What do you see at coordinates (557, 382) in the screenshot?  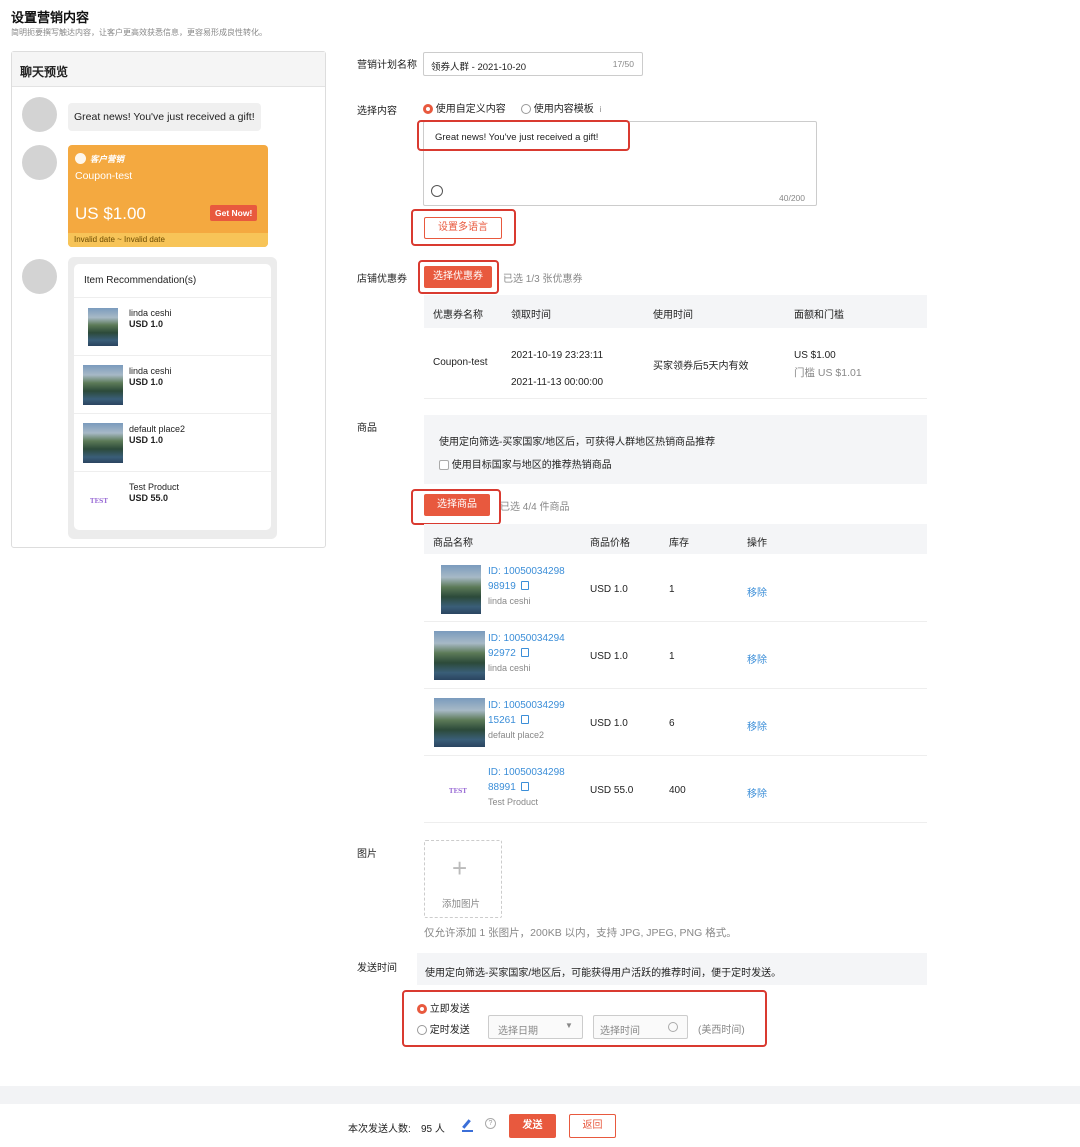 I see `claim-end-cell: 2021-11-13 00:00:00` at bounding box center [557, 382].